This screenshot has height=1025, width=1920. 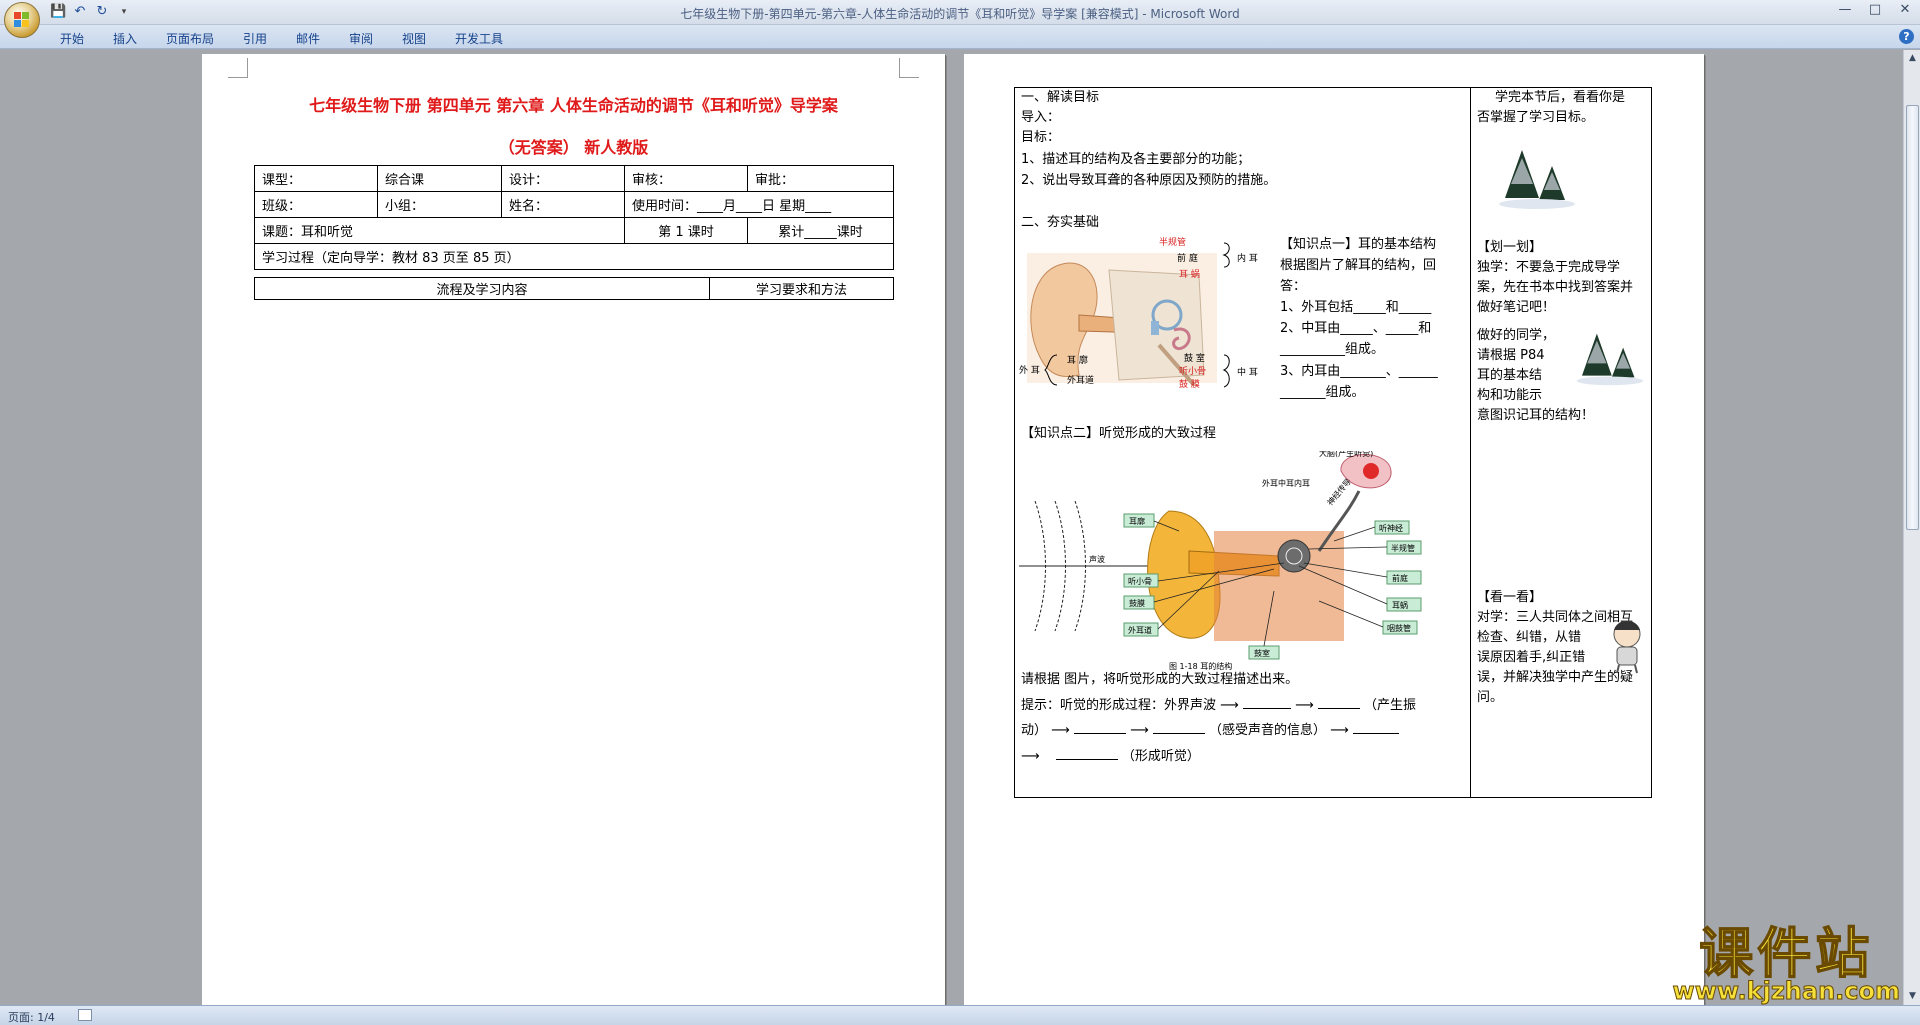 What do you see at coordinates (1912, 996) in the screenshot?
I see `scroll-down-icon: ▼` at bounding box center [1912, 996].